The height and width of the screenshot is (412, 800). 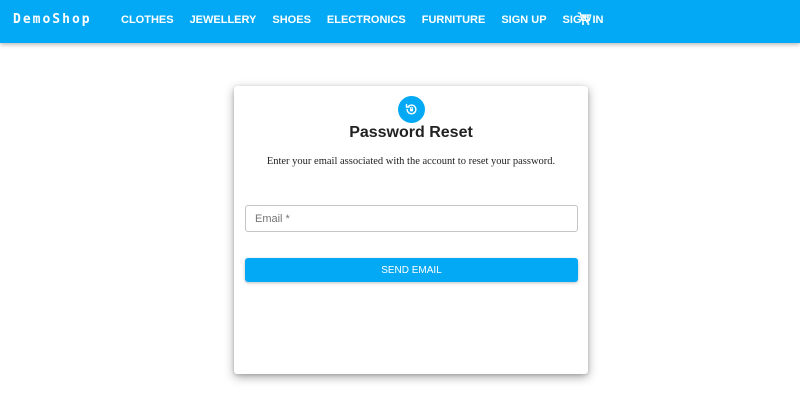 What do you see at coordinates (454, 20) in the screenshot?
I see `nav-item-furniture: FURNITURE` at bounding box center [454, 20].